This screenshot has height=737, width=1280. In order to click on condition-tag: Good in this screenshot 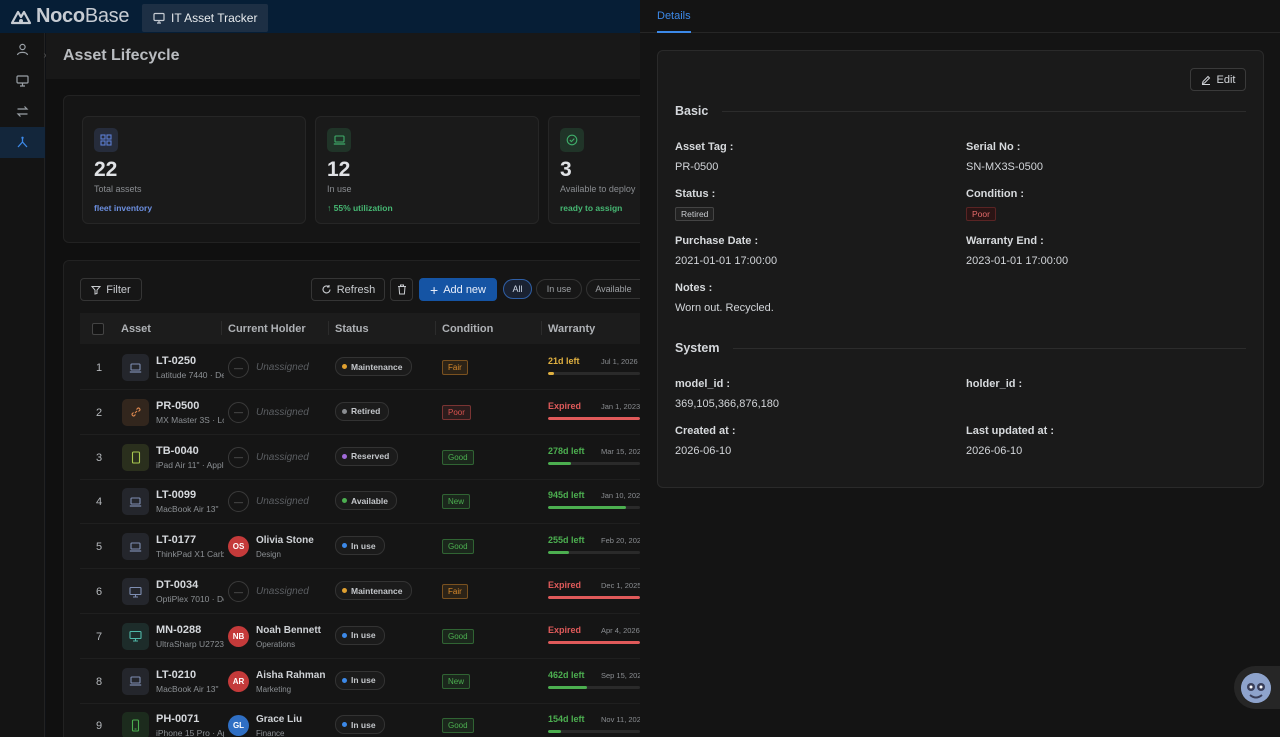, I will do `click(458, 726)`.